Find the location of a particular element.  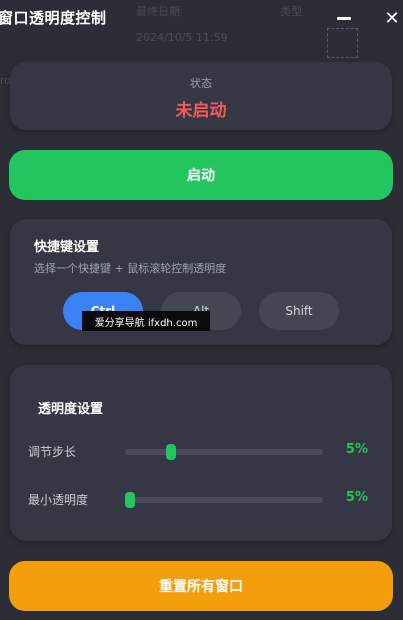

step-slider-row: 调节步长 5% is located at coordinates (198, 452).